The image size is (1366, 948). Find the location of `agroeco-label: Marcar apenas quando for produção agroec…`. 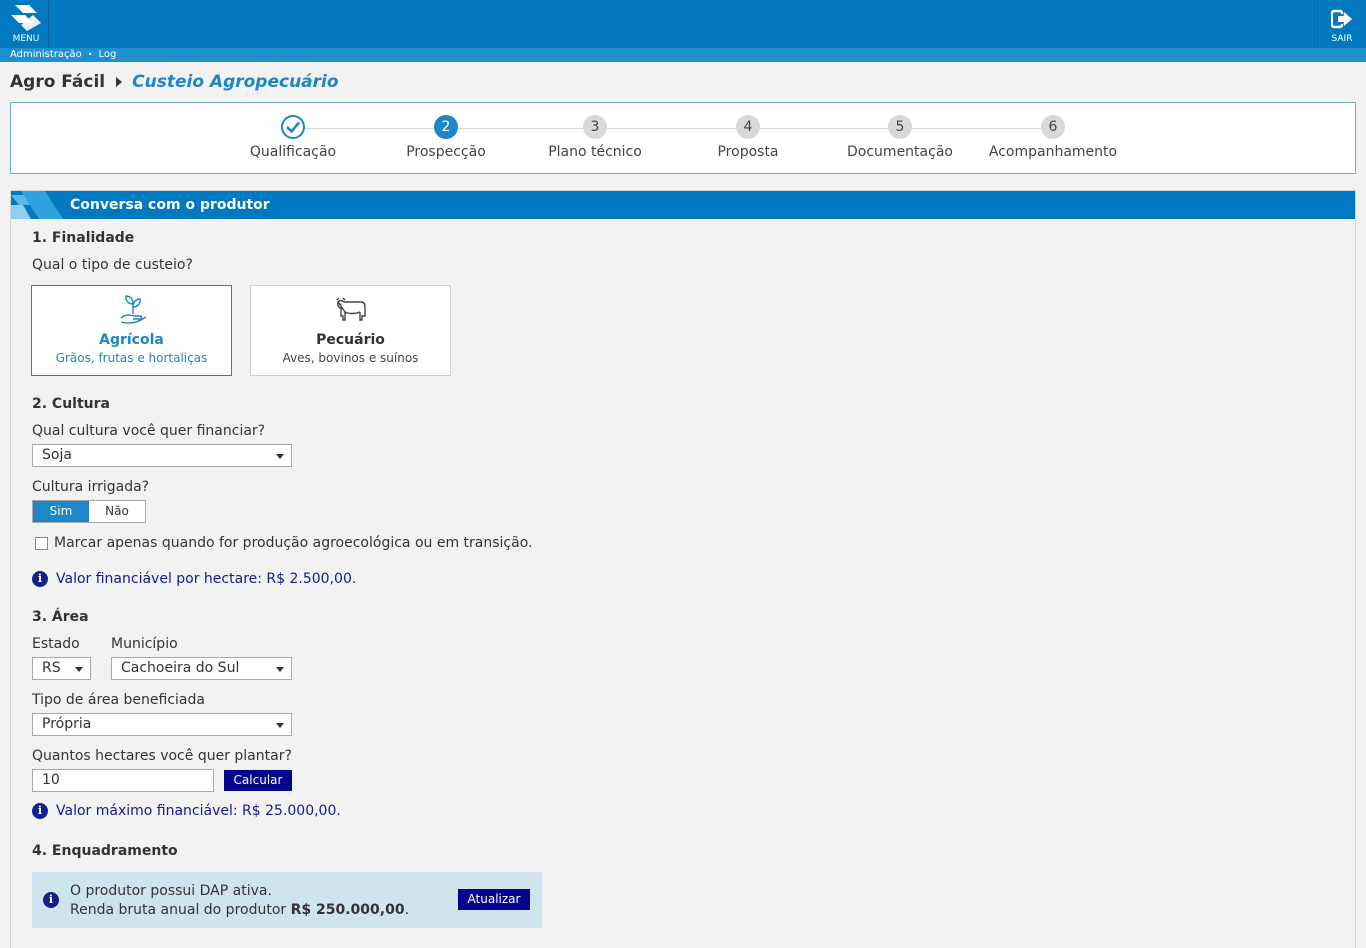

agroeco-label: Marcar apenas quando for produção agroec… is located at coordinates (293, 543).